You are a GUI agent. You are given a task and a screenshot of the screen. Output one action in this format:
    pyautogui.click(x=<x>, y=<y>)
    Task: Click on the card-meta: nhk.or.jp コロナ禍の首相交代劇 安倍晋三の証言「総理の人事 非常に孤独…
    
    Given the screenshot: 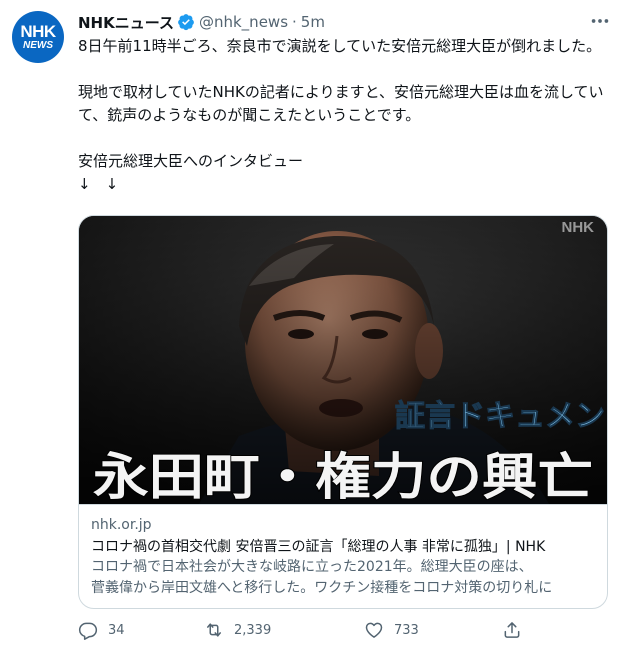 What is the action you would take?
    pyautogui.click(x=343, y=556)
    